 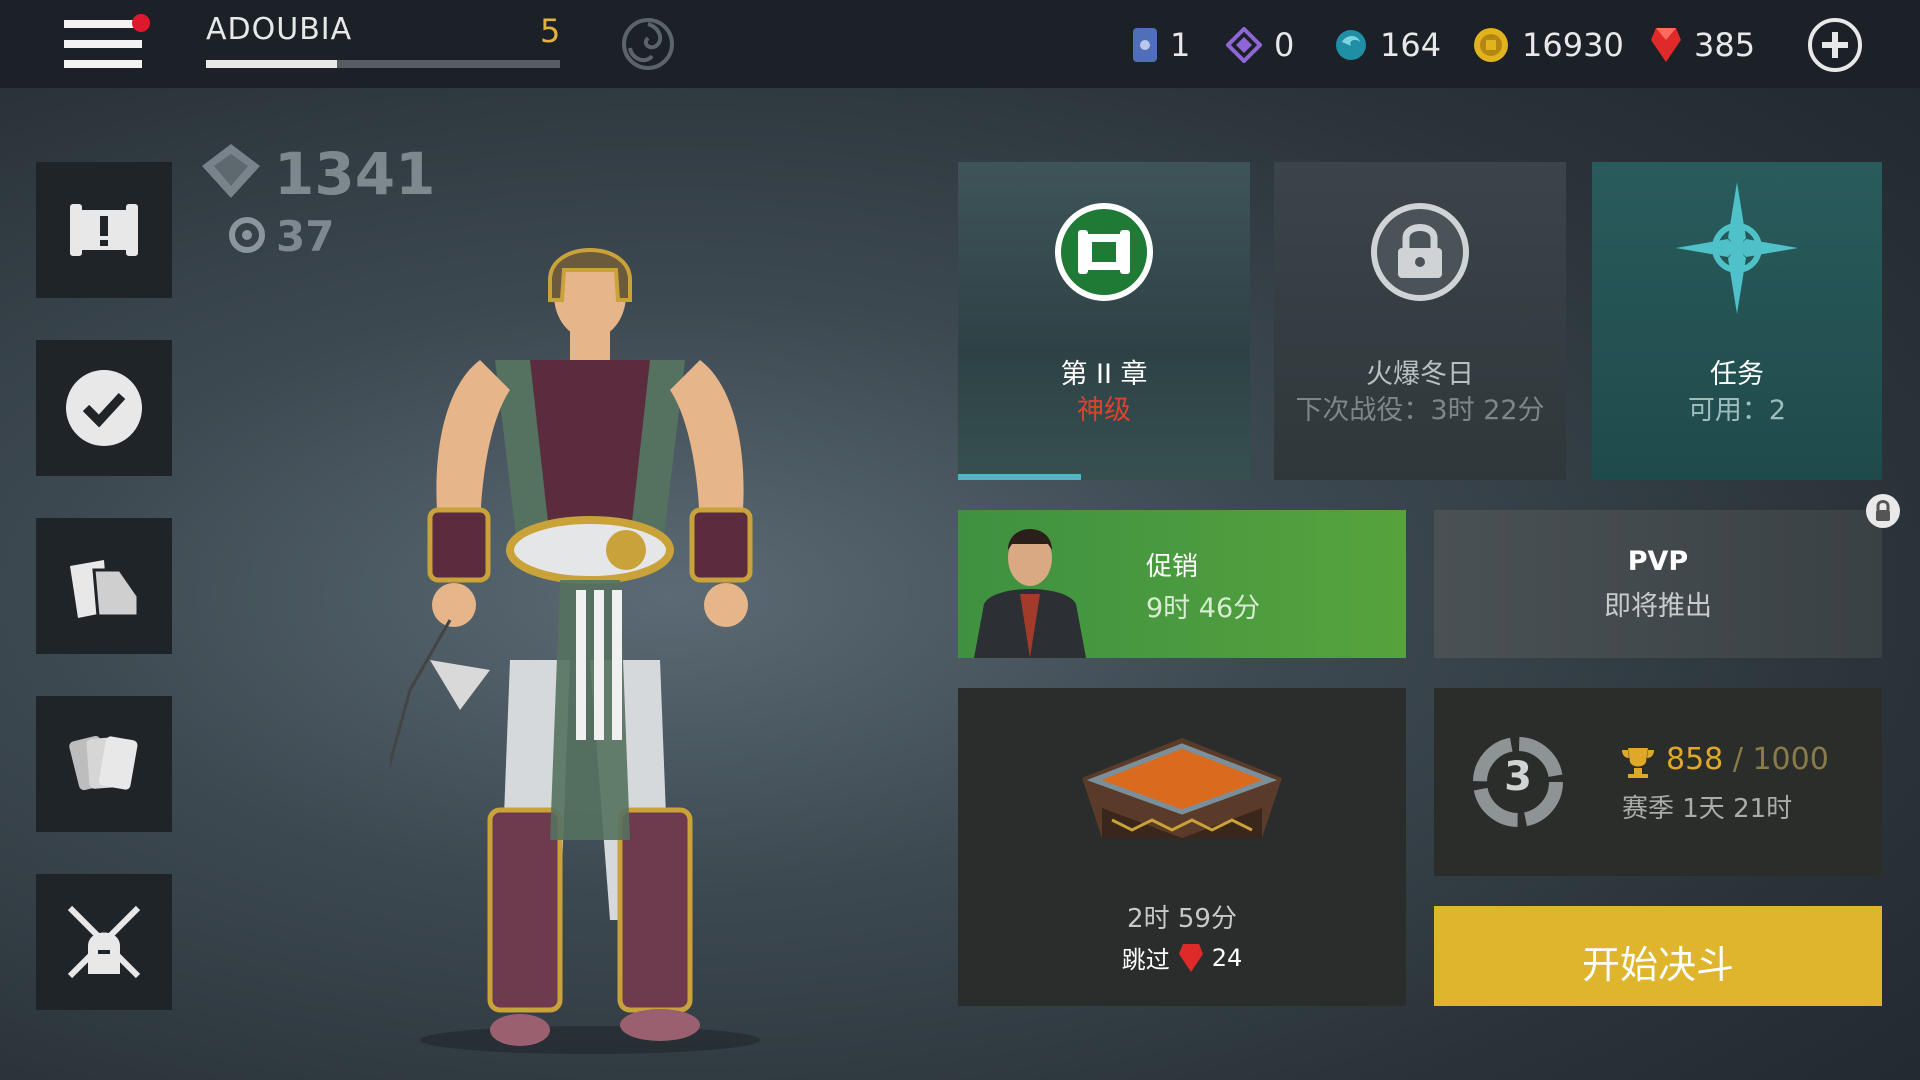 I want to click on menu-button, so click(x=107, y=43).